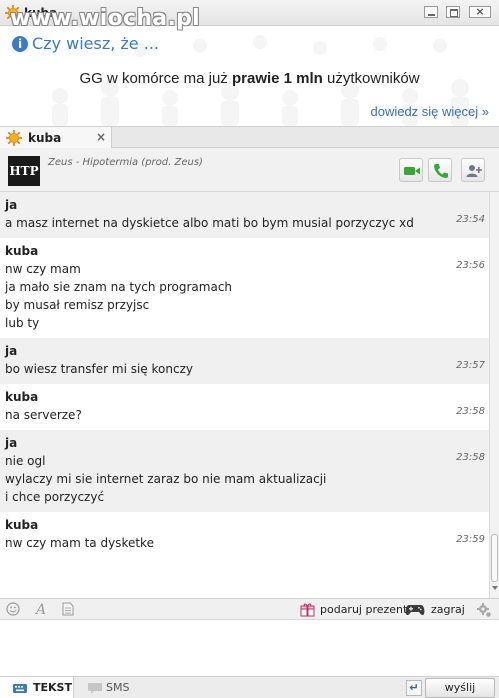 This screenshot has width=499, height=698. What do you see at coordinates (307, 610) in the screenshot?
I see `gift-icon` at bounding box center [307, 610].